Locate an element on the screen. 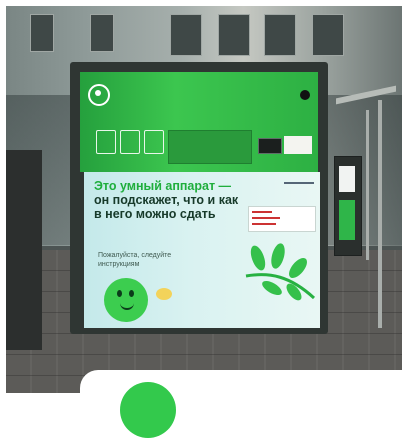 The width and height of the screenshot is (408, 438). kiosk-panel is located at coordinates (347, 220).